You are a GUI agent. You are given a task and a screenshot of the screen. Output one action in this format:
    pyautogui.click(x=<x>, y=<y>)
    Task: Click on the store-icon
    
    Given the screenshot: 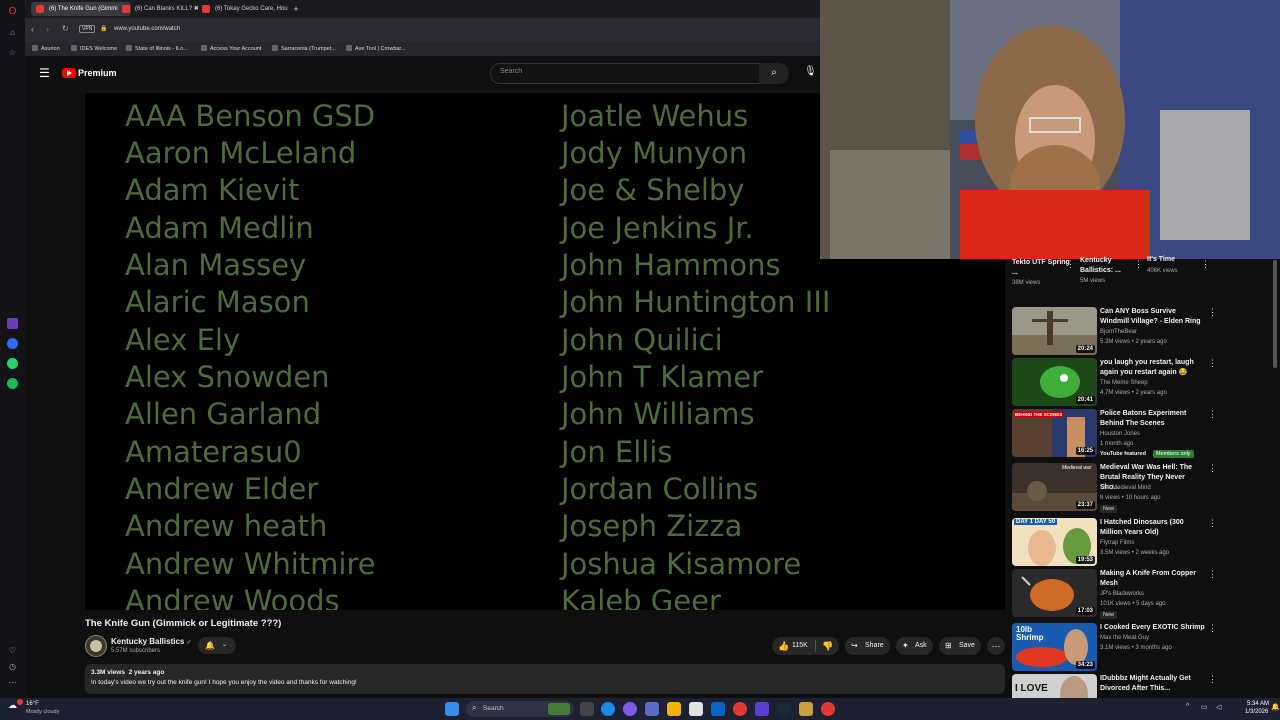 What is the action you would take?
    pyautogui.click(x=696, y=709)
    